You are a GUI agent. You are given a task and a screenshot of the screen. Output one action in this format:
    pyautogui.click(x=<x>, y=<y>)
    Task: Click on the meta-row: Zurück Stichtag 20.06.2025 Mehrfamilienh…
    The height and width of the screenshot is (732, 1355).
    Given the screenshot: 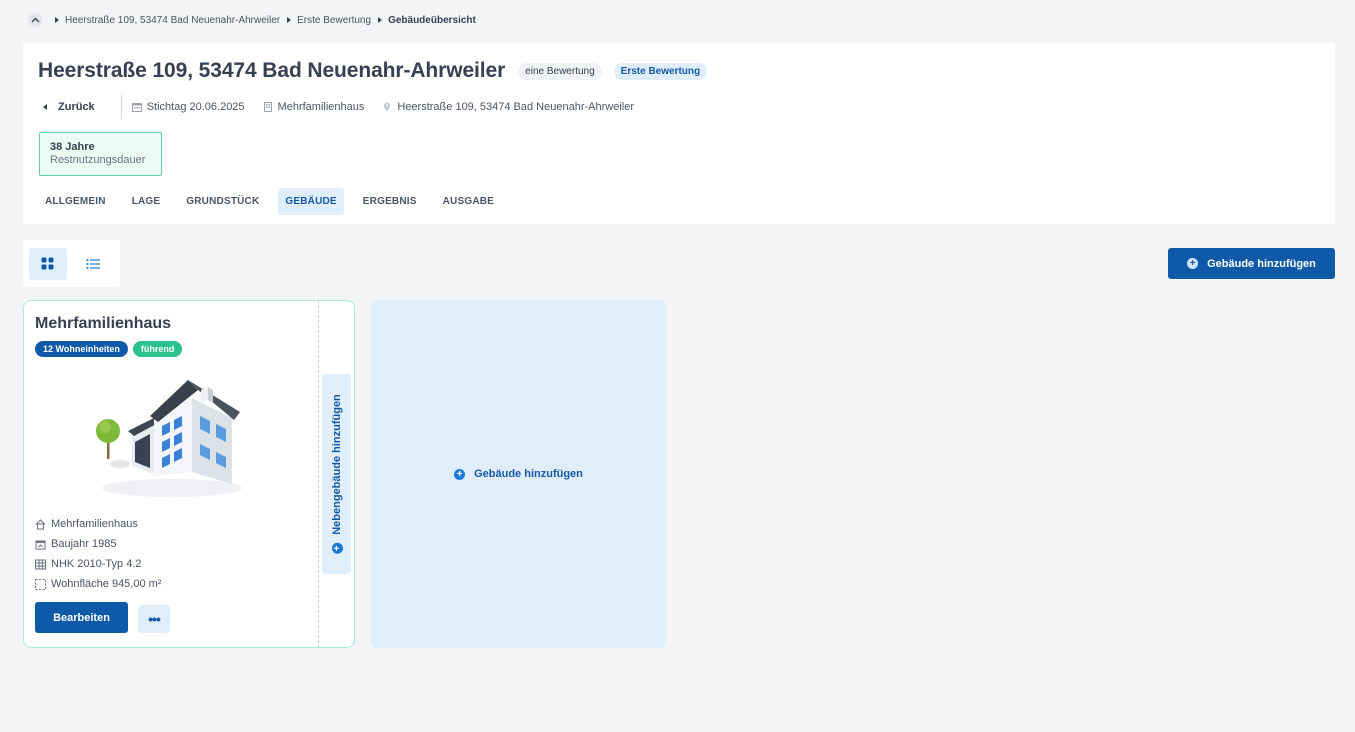 What is the action you would take?
    pyautogui.click(x=345, y=107)
    